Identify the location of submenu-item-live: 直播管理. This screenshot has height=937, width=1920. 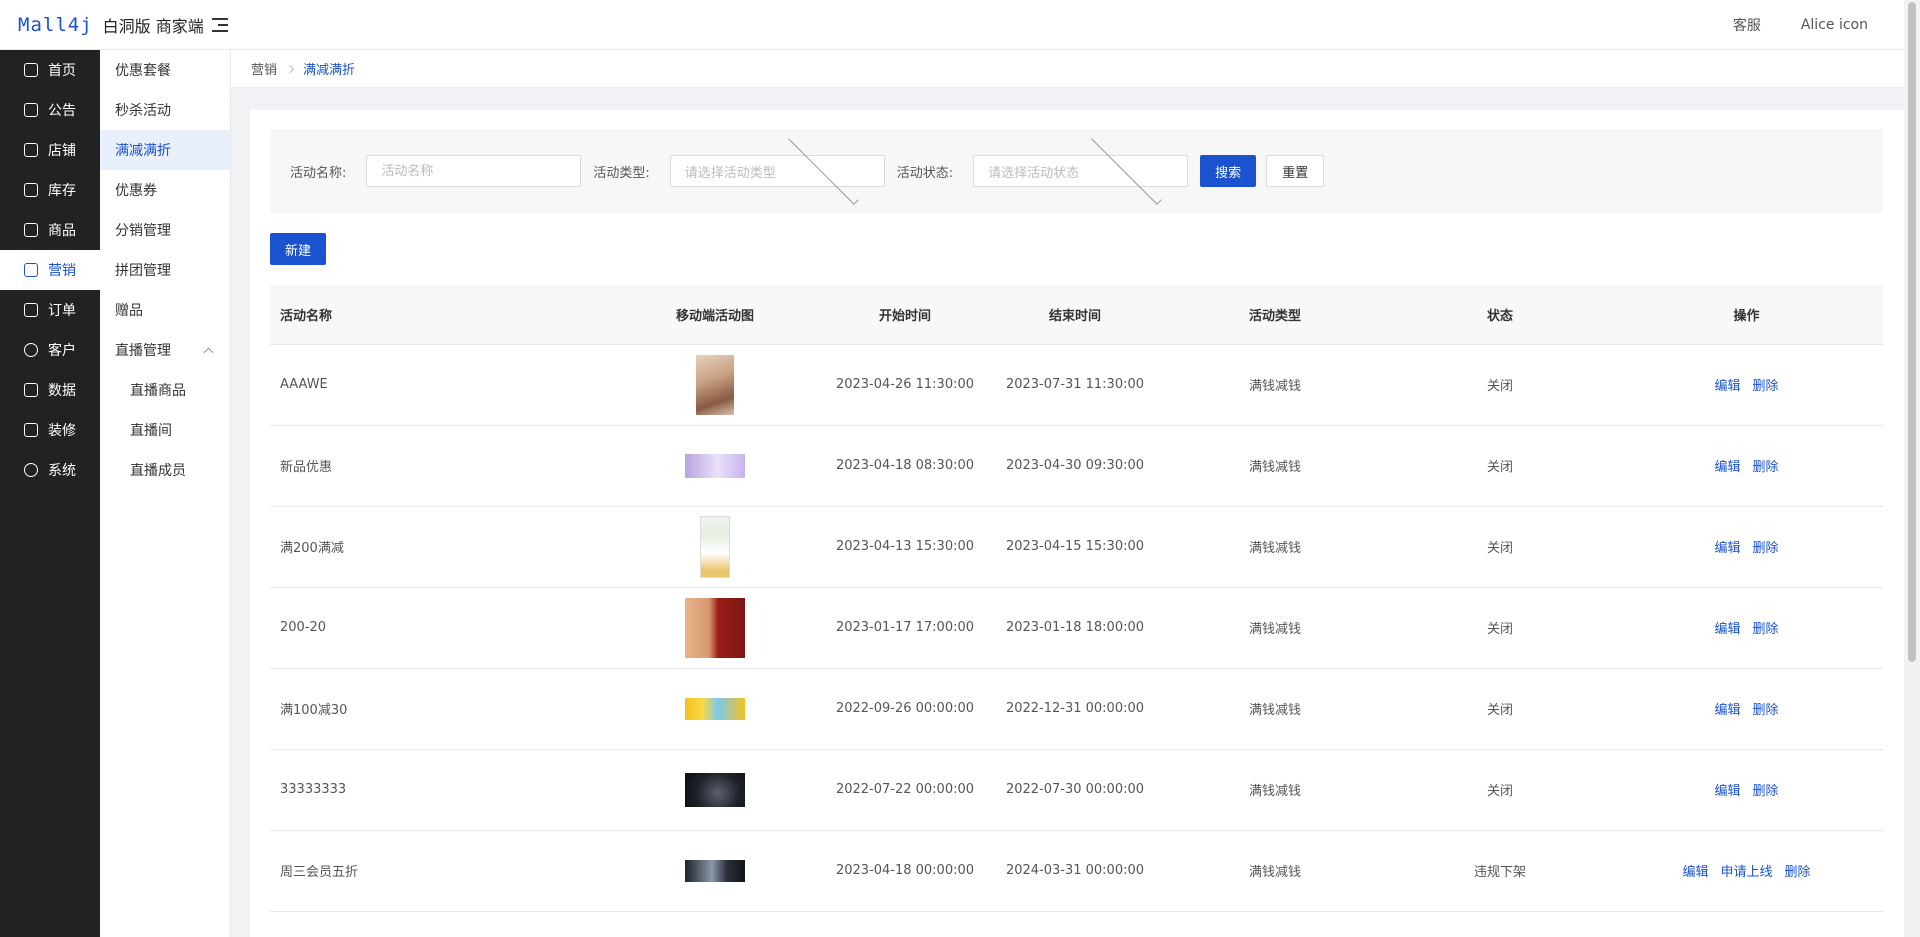
(165, 350).